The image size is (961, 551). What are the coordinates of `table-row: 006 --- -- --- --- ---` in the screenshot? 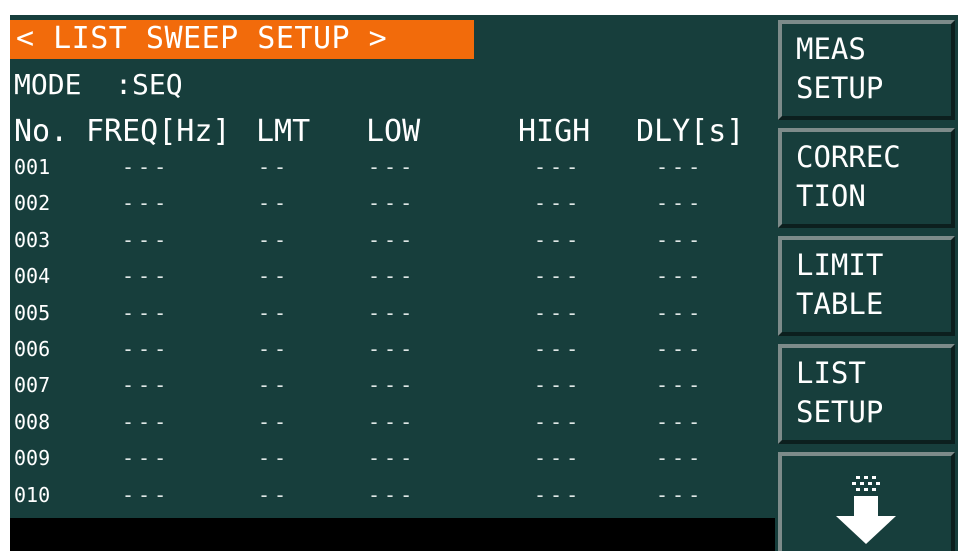 It's located at (390, 352).